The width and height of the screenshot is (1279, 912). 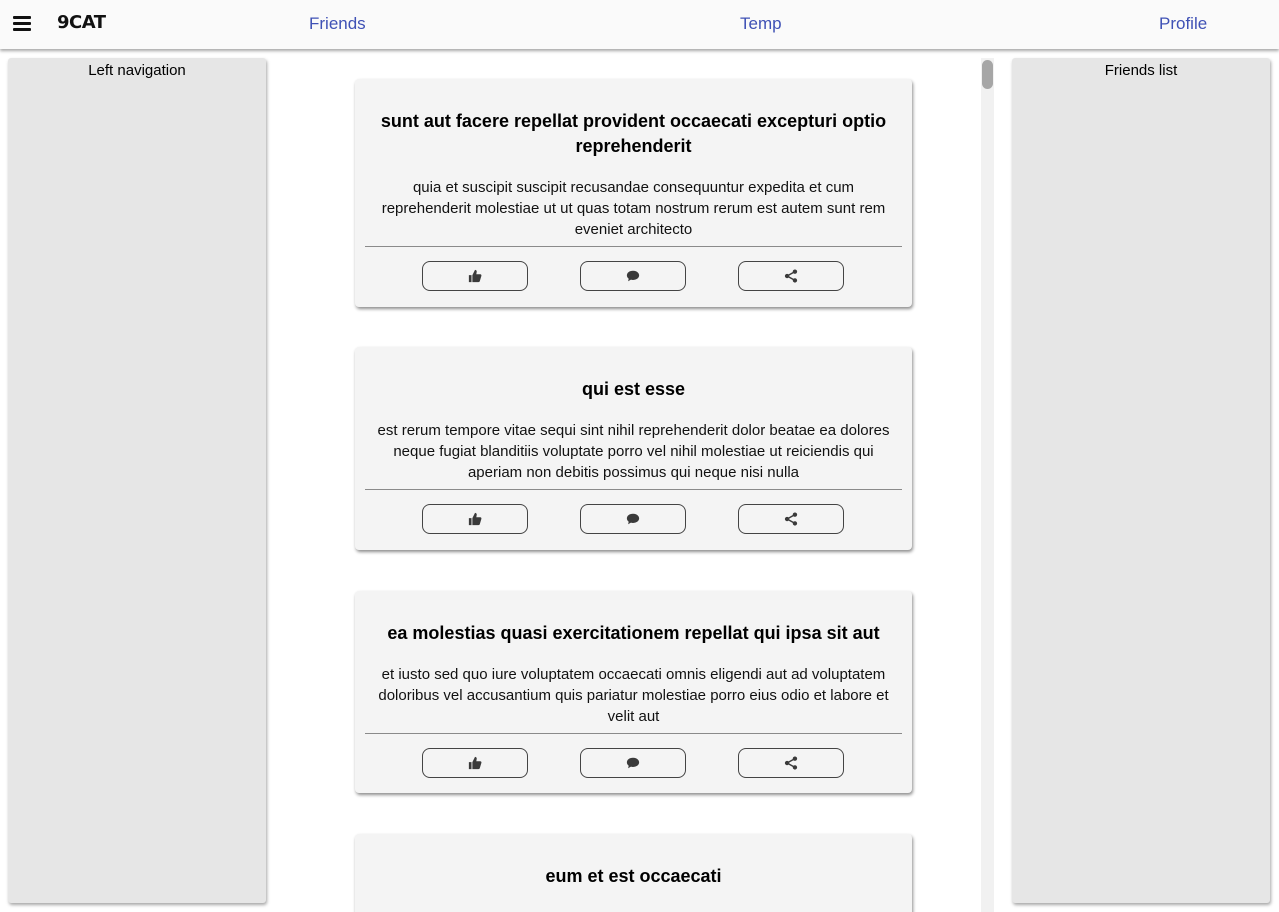 I want to click on left-navigation-title: Left navigation, so click(x=137, y=70).